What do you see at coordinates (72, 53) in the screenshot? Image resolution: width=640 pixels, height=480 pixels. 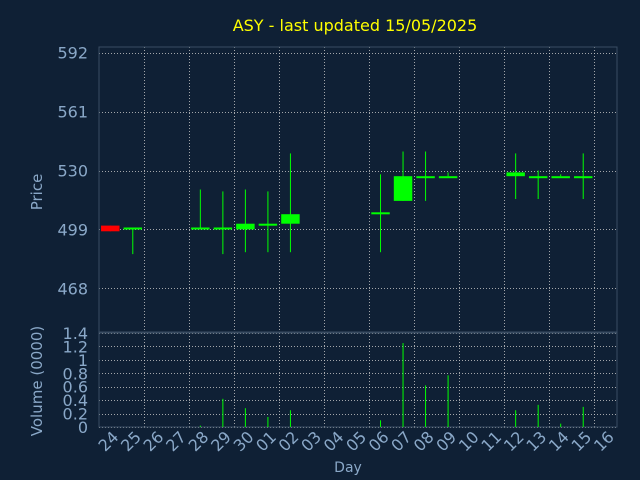 I see `price-tick-label: 592` at bounding box center [72, 53].